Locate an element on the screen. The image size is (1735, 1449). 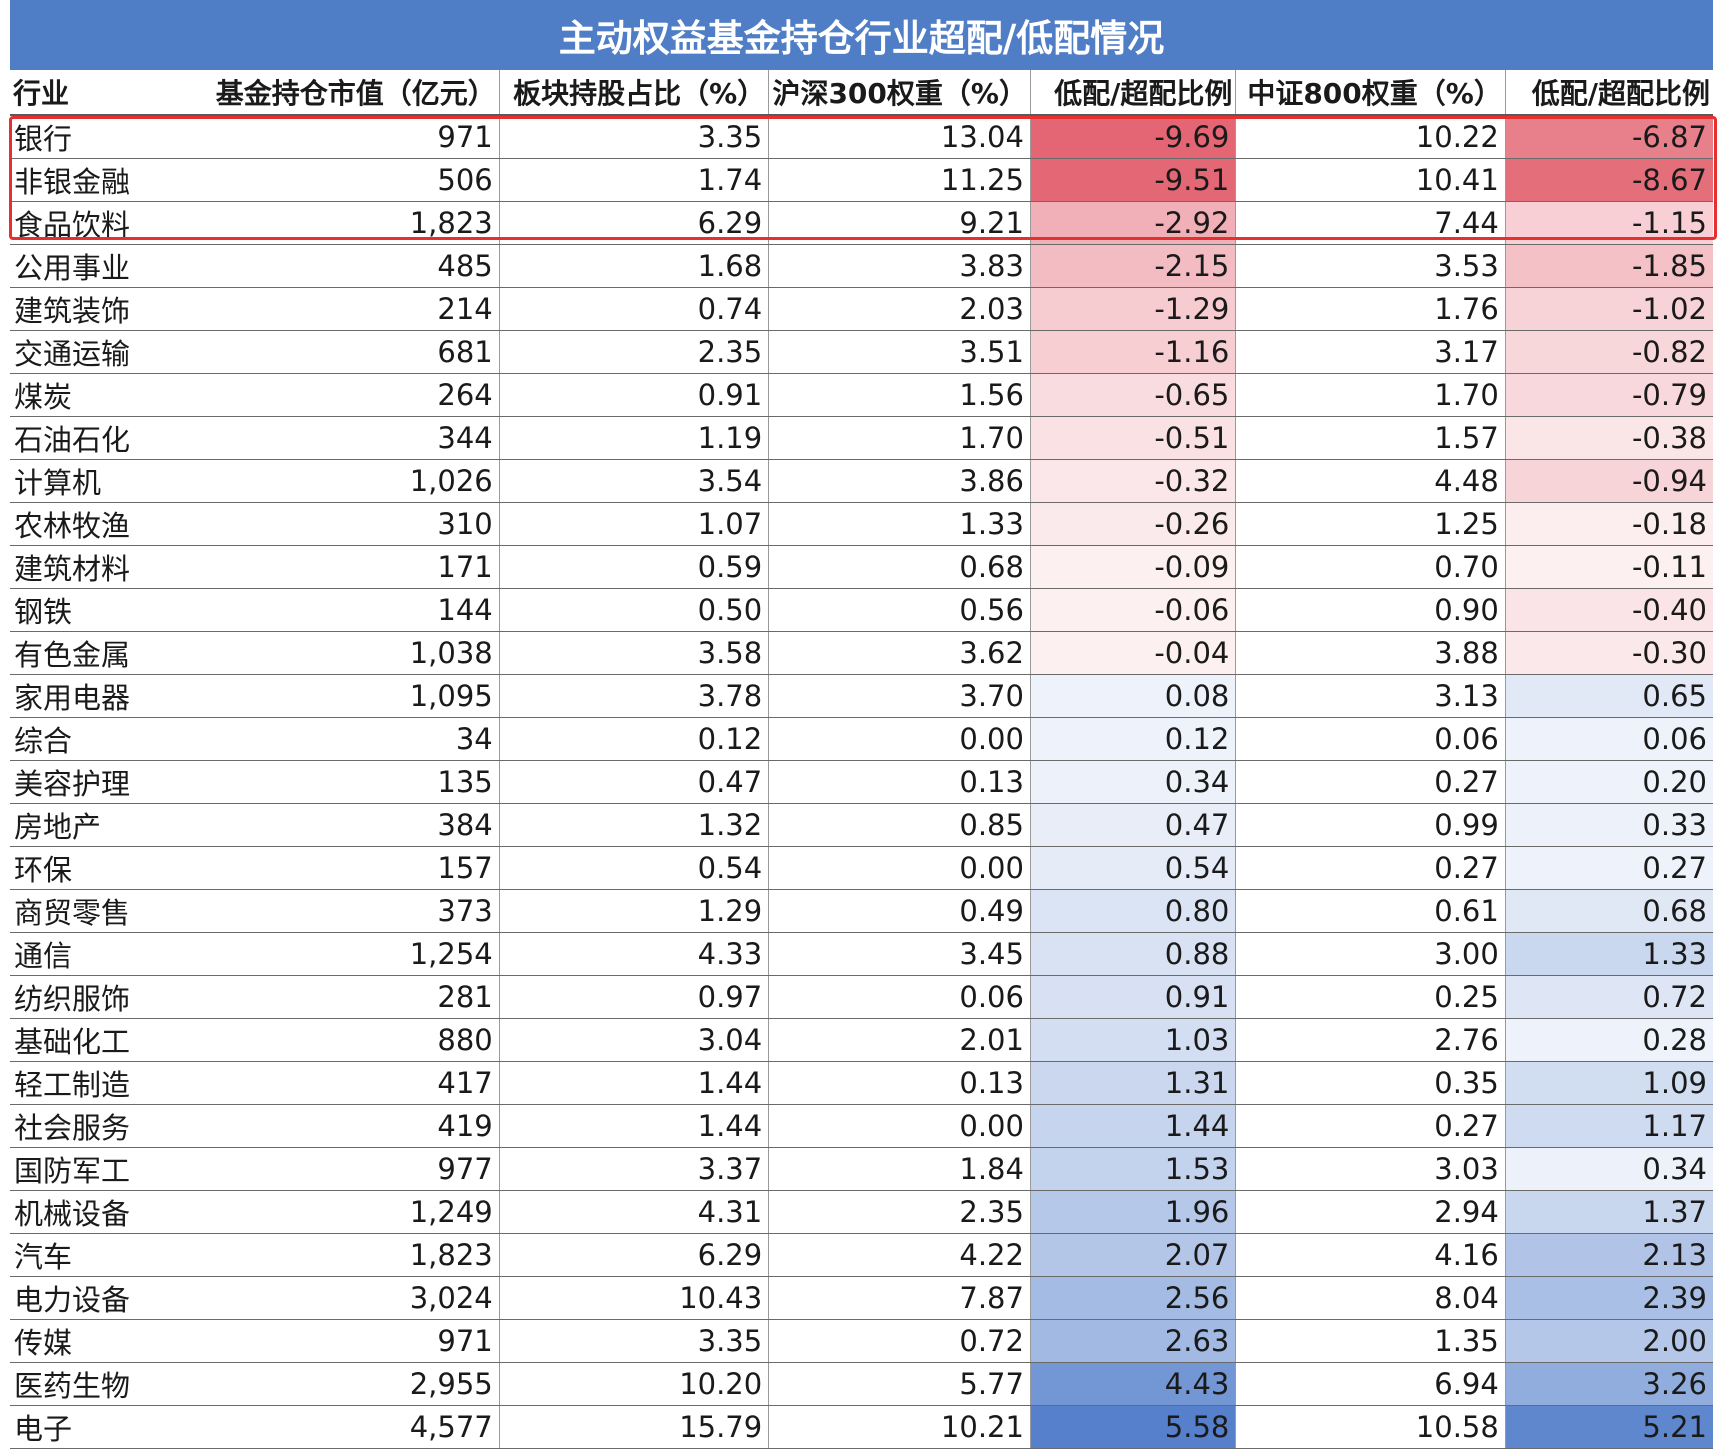
value-cell: 1.19 is located at coordinates (634, 438).